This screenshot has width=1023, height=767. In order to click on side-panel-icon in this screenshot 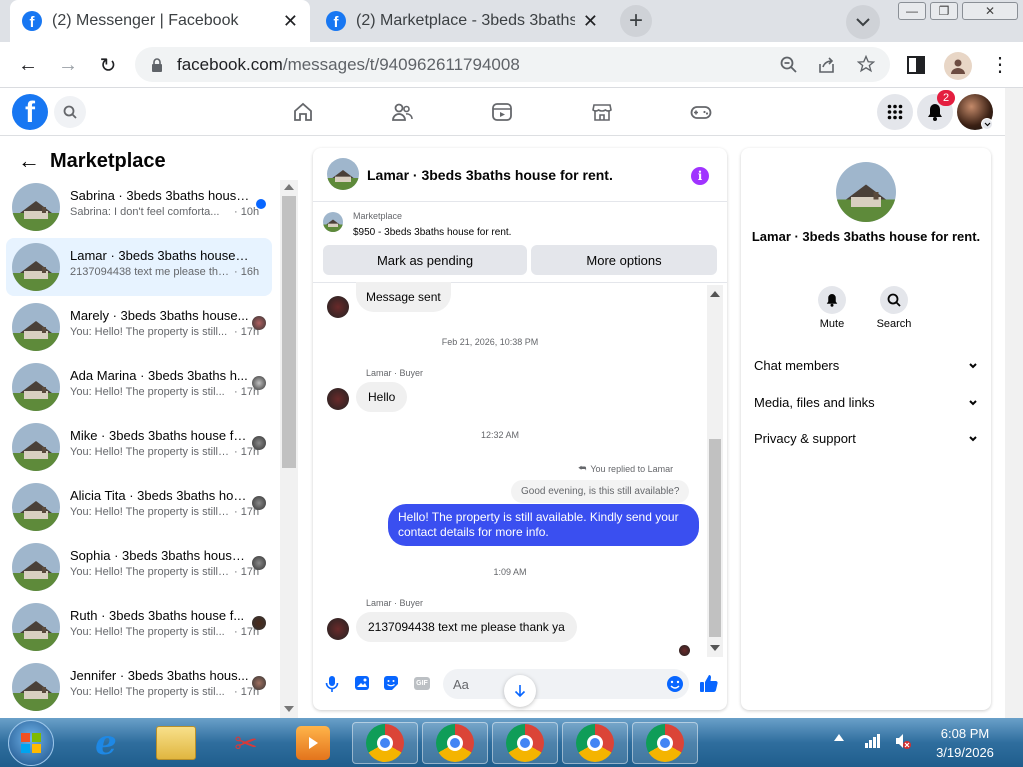, I will do `click(916, 65)`.